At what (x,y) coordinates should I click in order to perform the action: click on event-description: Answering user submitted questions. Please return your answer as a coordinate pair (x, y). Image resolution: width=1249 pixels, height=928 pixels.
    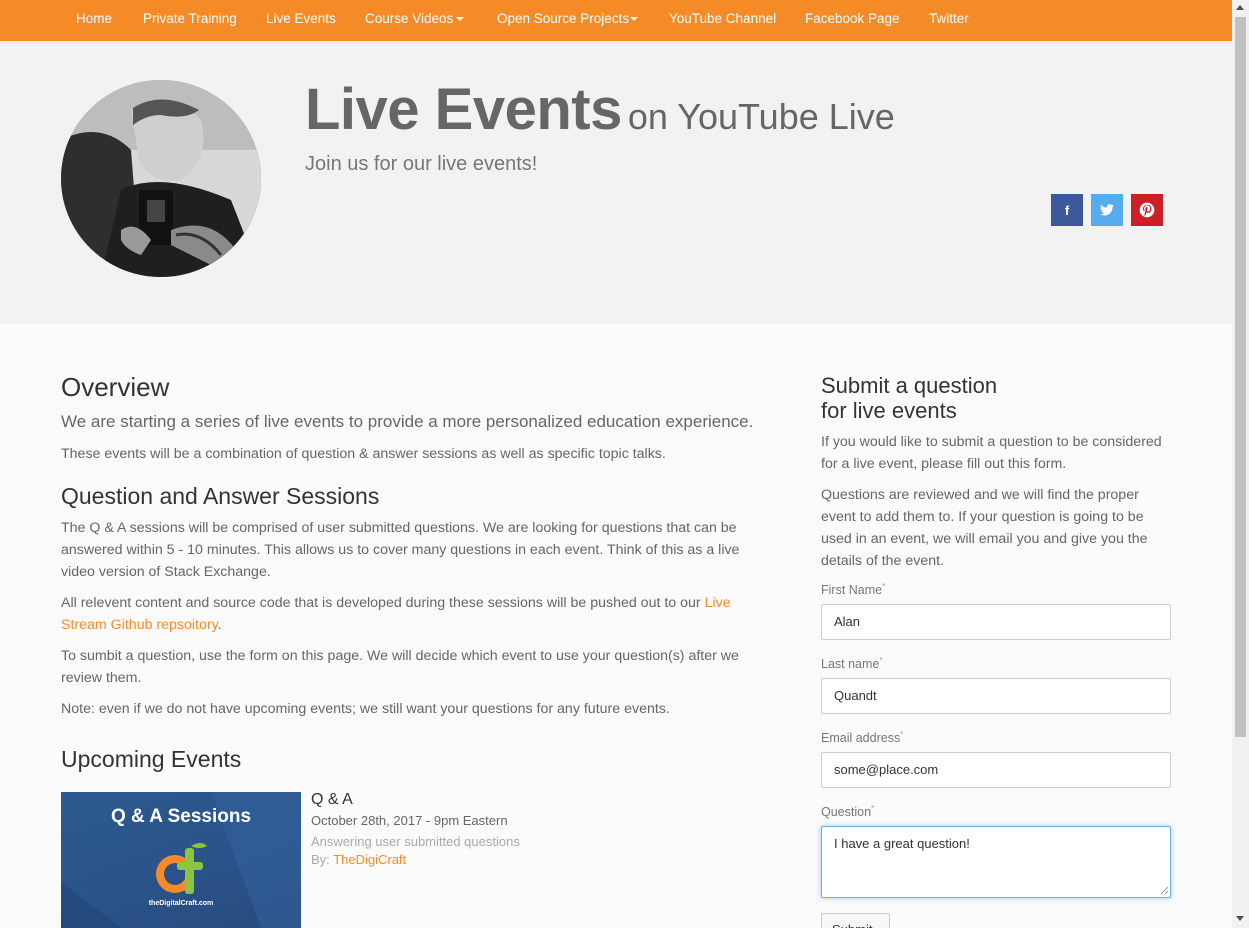
    Looking at the image, I should click on (415, 841).